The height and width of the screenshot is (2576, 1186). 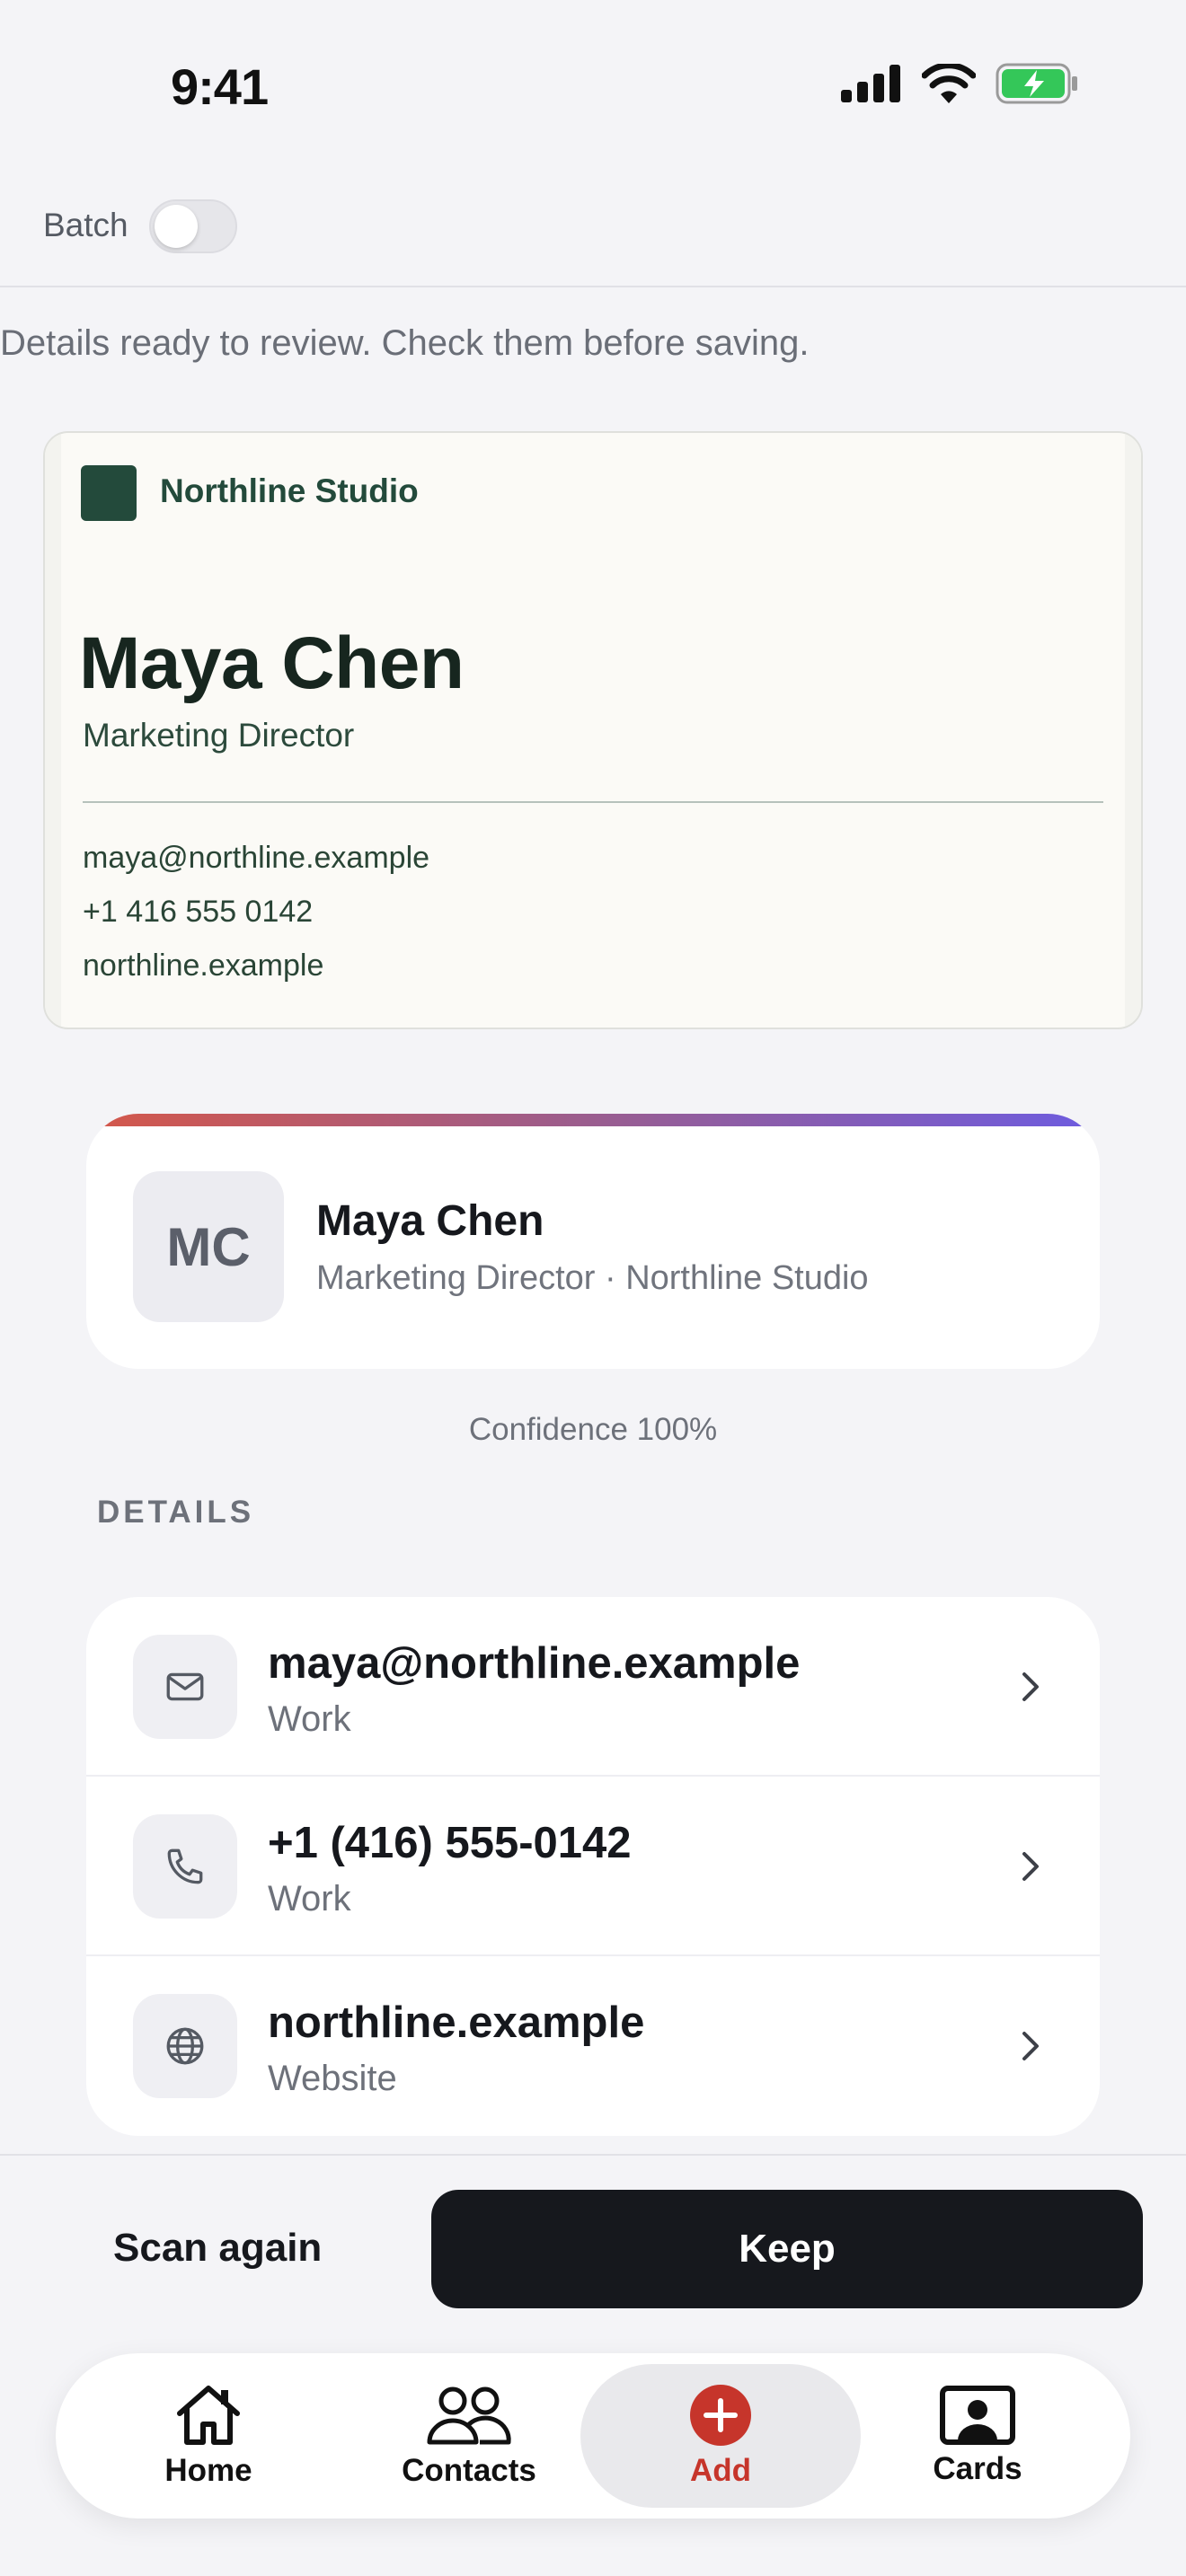 What do you see at coordinates (870, 83) in the screenshot?
I see `signal-icon` at bounding box center [870, 83].